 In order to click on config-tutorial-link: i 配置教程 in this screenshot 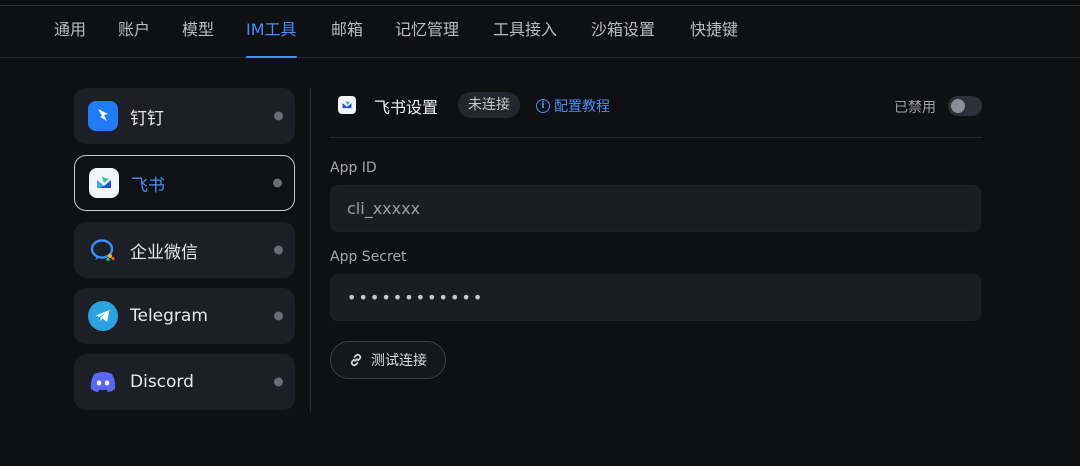, I will do `click(573, 106)`.